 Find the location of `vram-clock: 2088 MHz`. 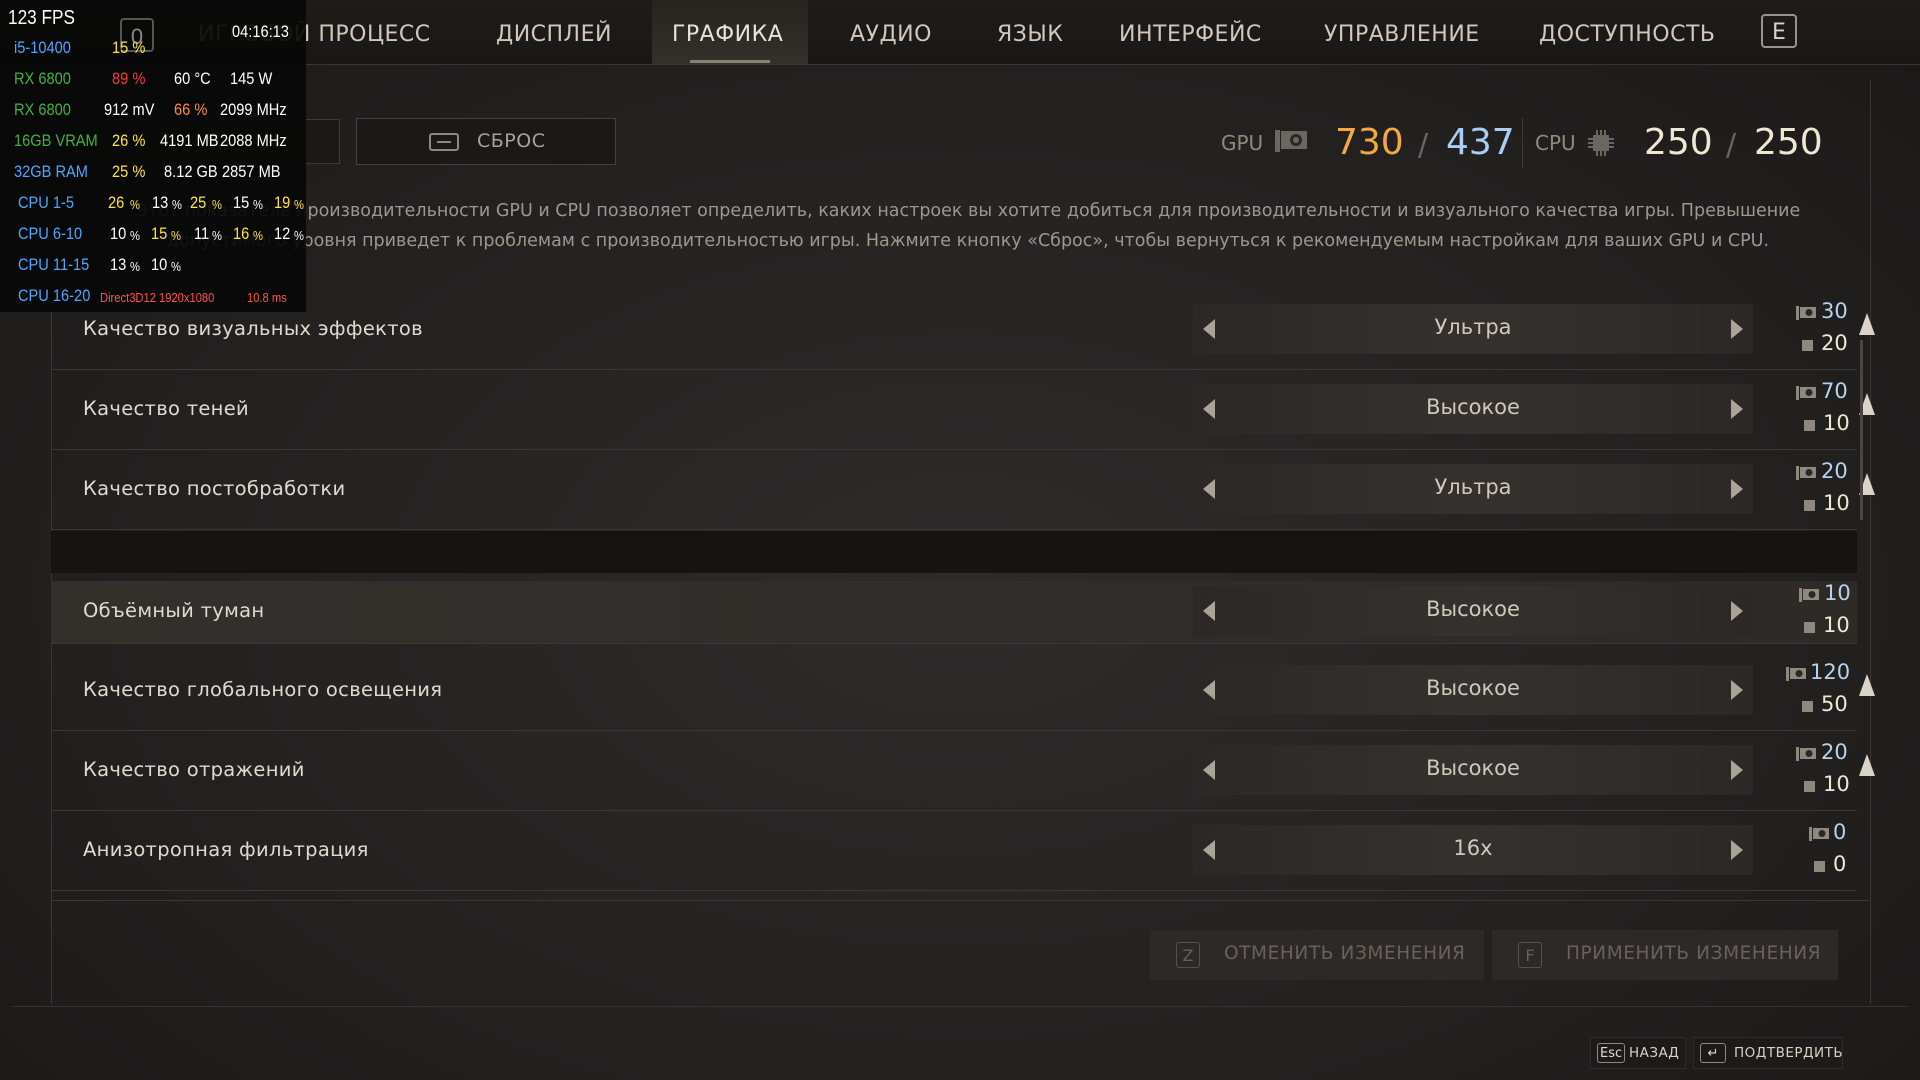

vram-clock: 2088 MHz is located at coordinates (253, 140).